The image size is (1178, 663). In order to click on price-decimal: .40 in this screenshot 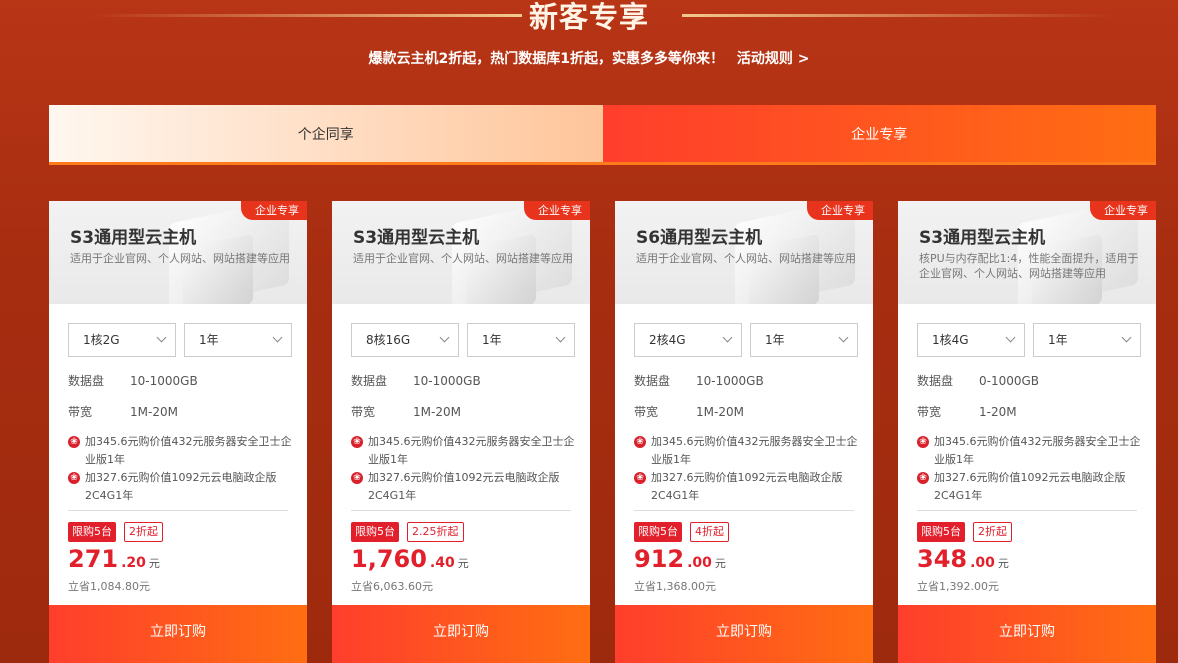, I will do `click(442, 563)`.